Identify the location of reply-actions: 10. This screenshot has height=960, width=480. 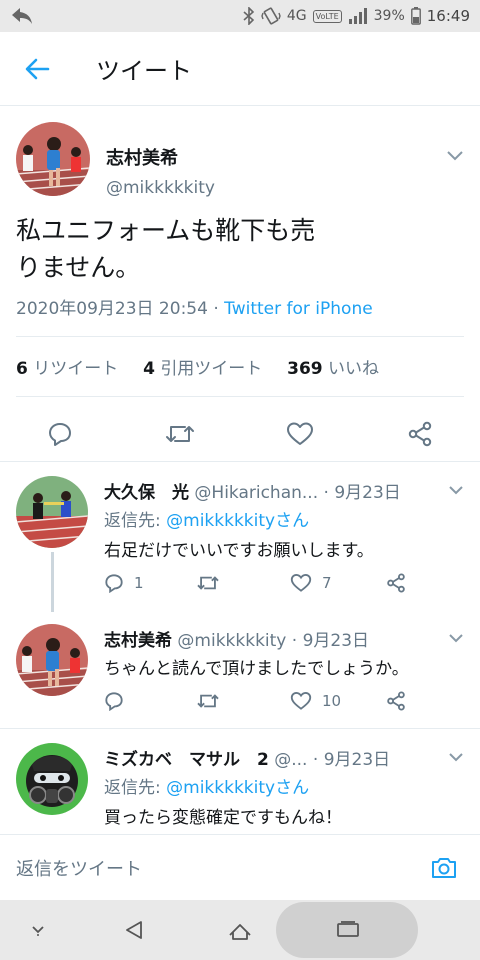
(270, 701).